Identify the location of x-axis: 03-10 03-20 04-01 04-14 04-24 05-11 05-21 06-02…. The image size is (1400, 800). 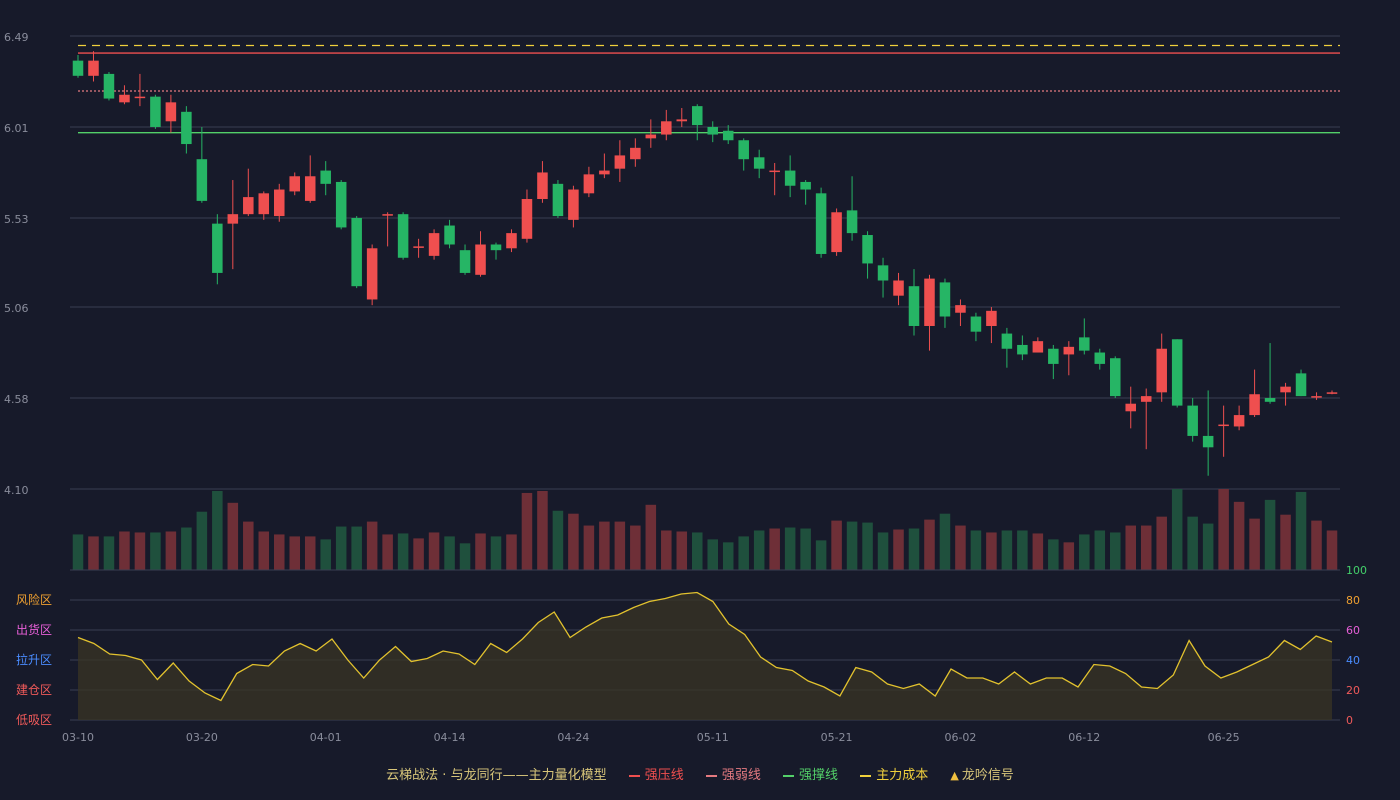
(651, 737).